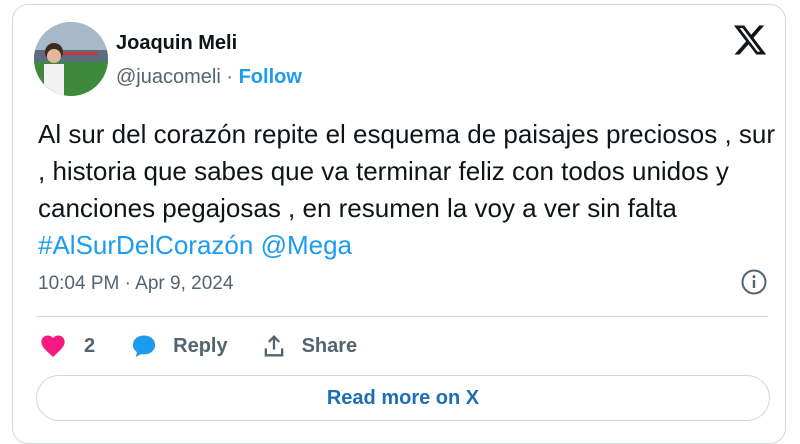 The image size is (800, 444). Describe the element at coordinates (402, 316) in the screenshot. I see `divider` at that location.